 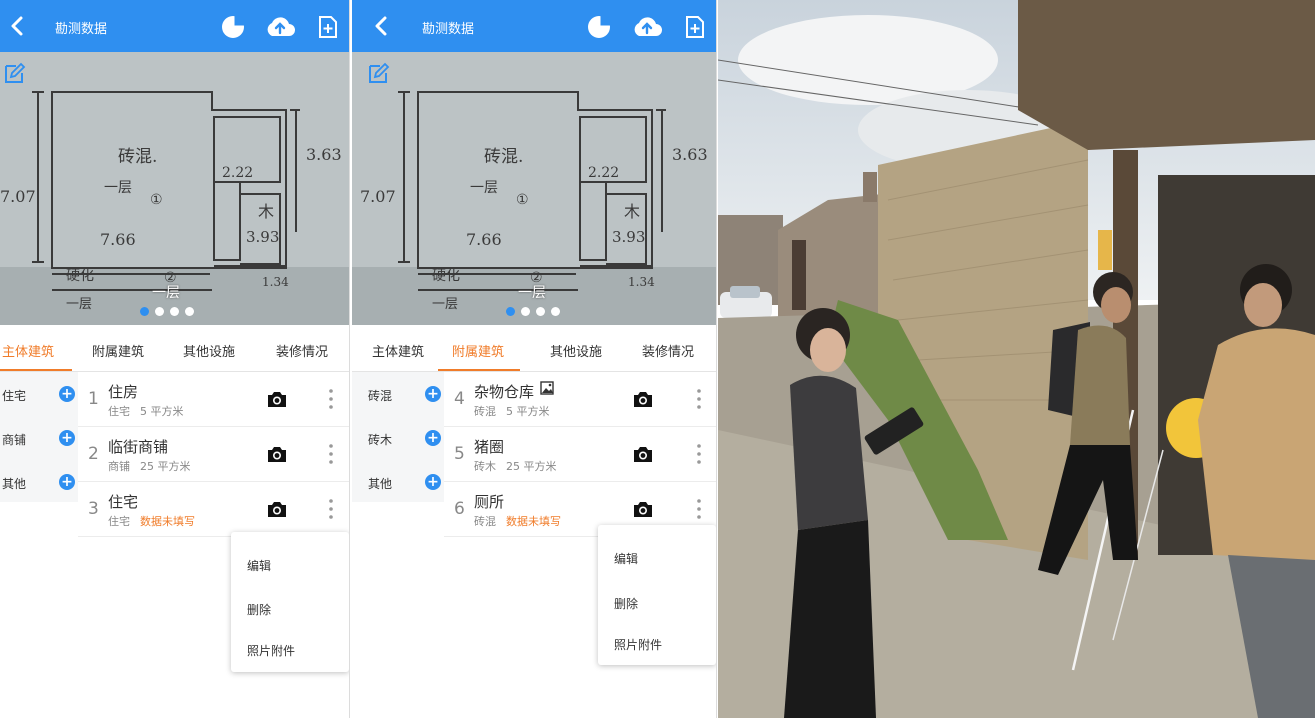 I want to click on item-name-text: 杂物仓库, so click(x=504, y=392).